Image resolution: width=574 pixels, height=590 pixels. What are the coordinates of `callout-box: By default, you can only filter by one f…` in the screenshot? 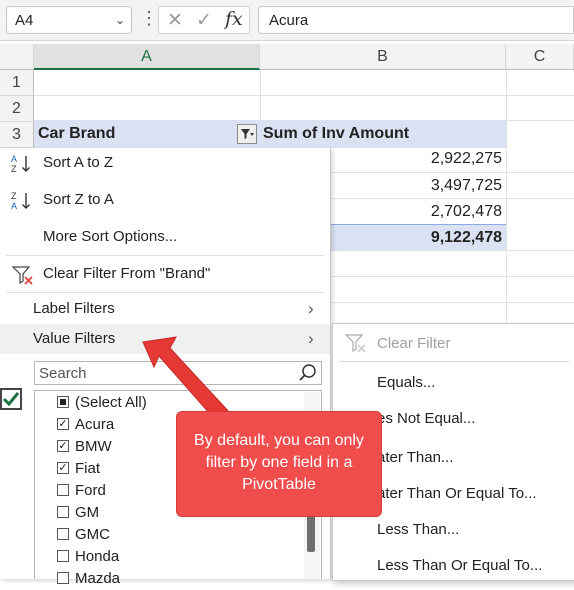 It's located at (279, 464).